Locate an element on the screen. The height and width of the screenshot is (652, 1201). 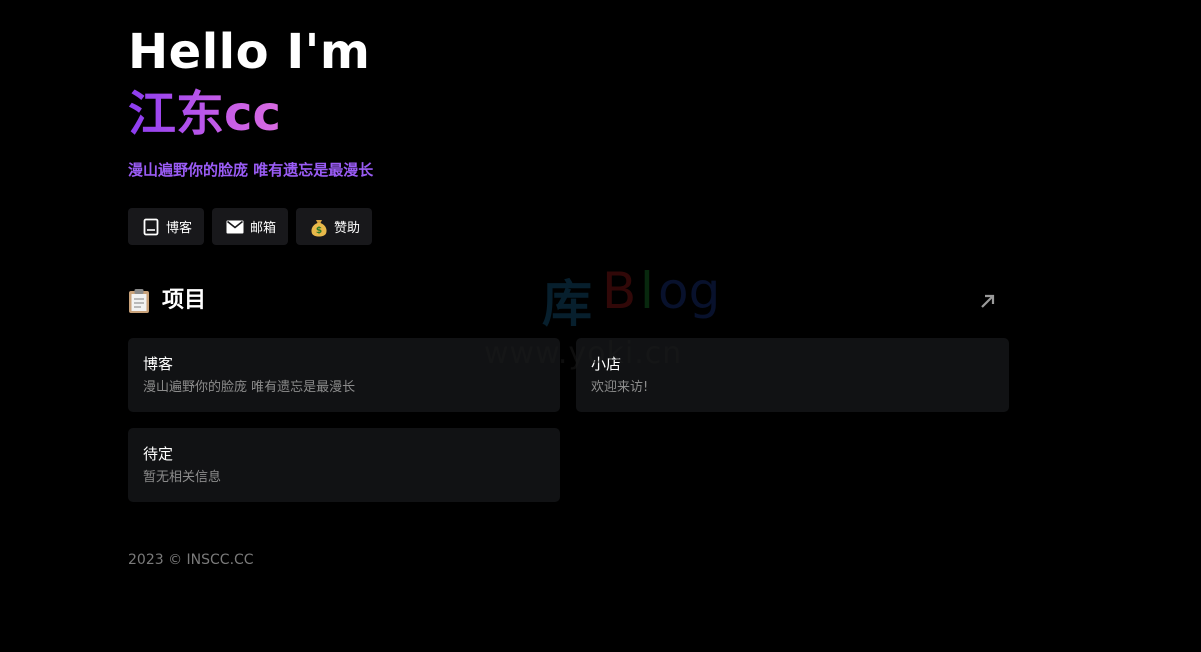
mail-icon is located at coordinates (235, 227).